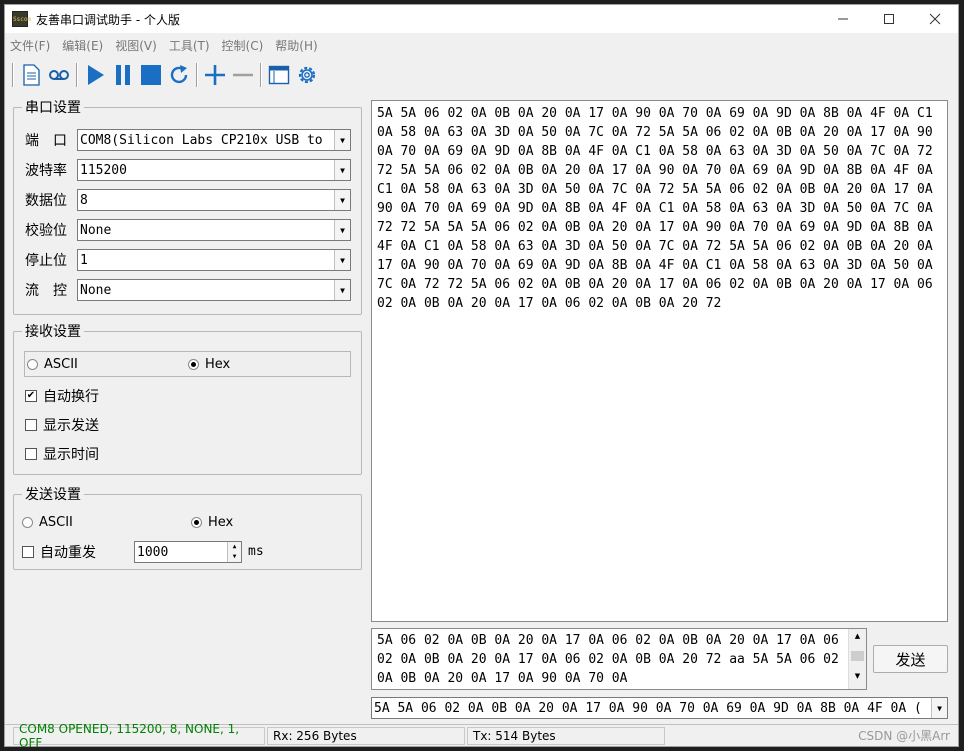 Image resolution: width=964 pixels, height=751 pixels. What do you see at coordinates (82, 45) in the screenshot?
I see `menu-edit: 编辑(E)` at bounding box center [82, 45].